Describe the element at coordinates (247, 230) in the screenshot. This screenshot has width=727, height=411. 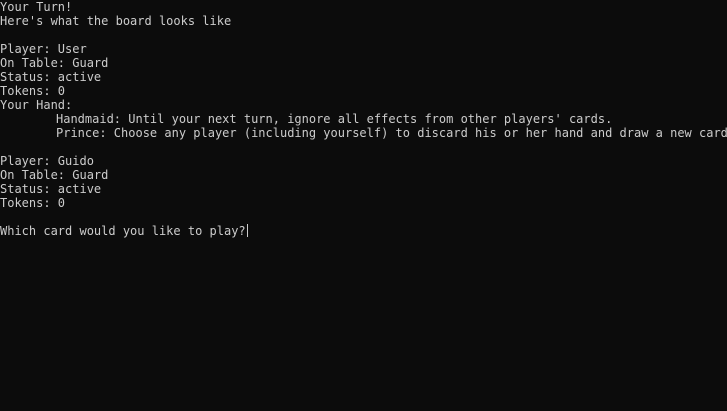
I see `text-cursor` at that location.